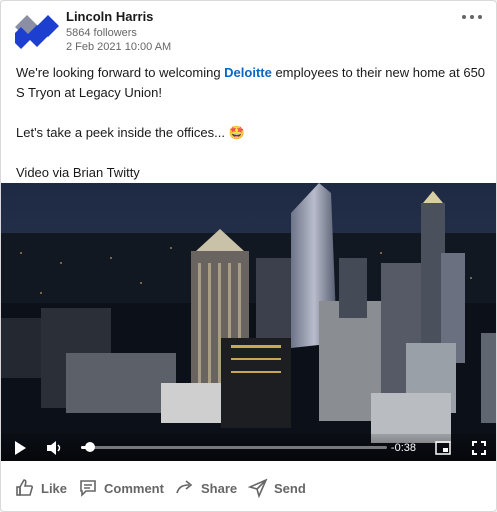 Image resolution: width=497 pixels, height=512 pixels. What do you see at coordinates (101, 33) in the screenshot?
I see `follower-count: 5864 followers` at bounding box center [101, 33].